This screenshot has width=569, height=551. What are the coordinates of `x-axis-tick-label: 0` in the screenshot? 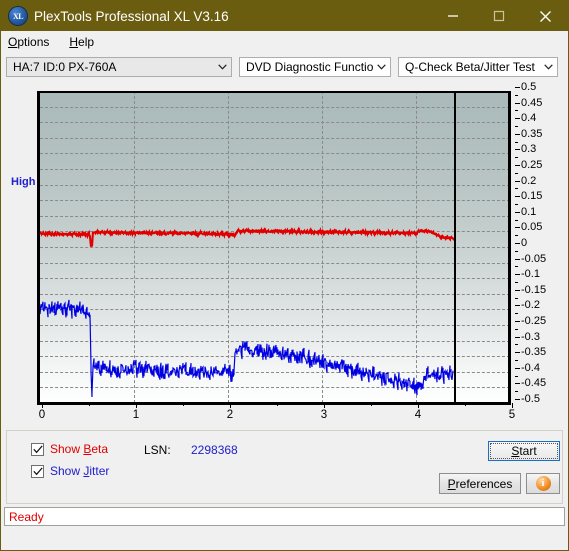 It's located at (42, 415).